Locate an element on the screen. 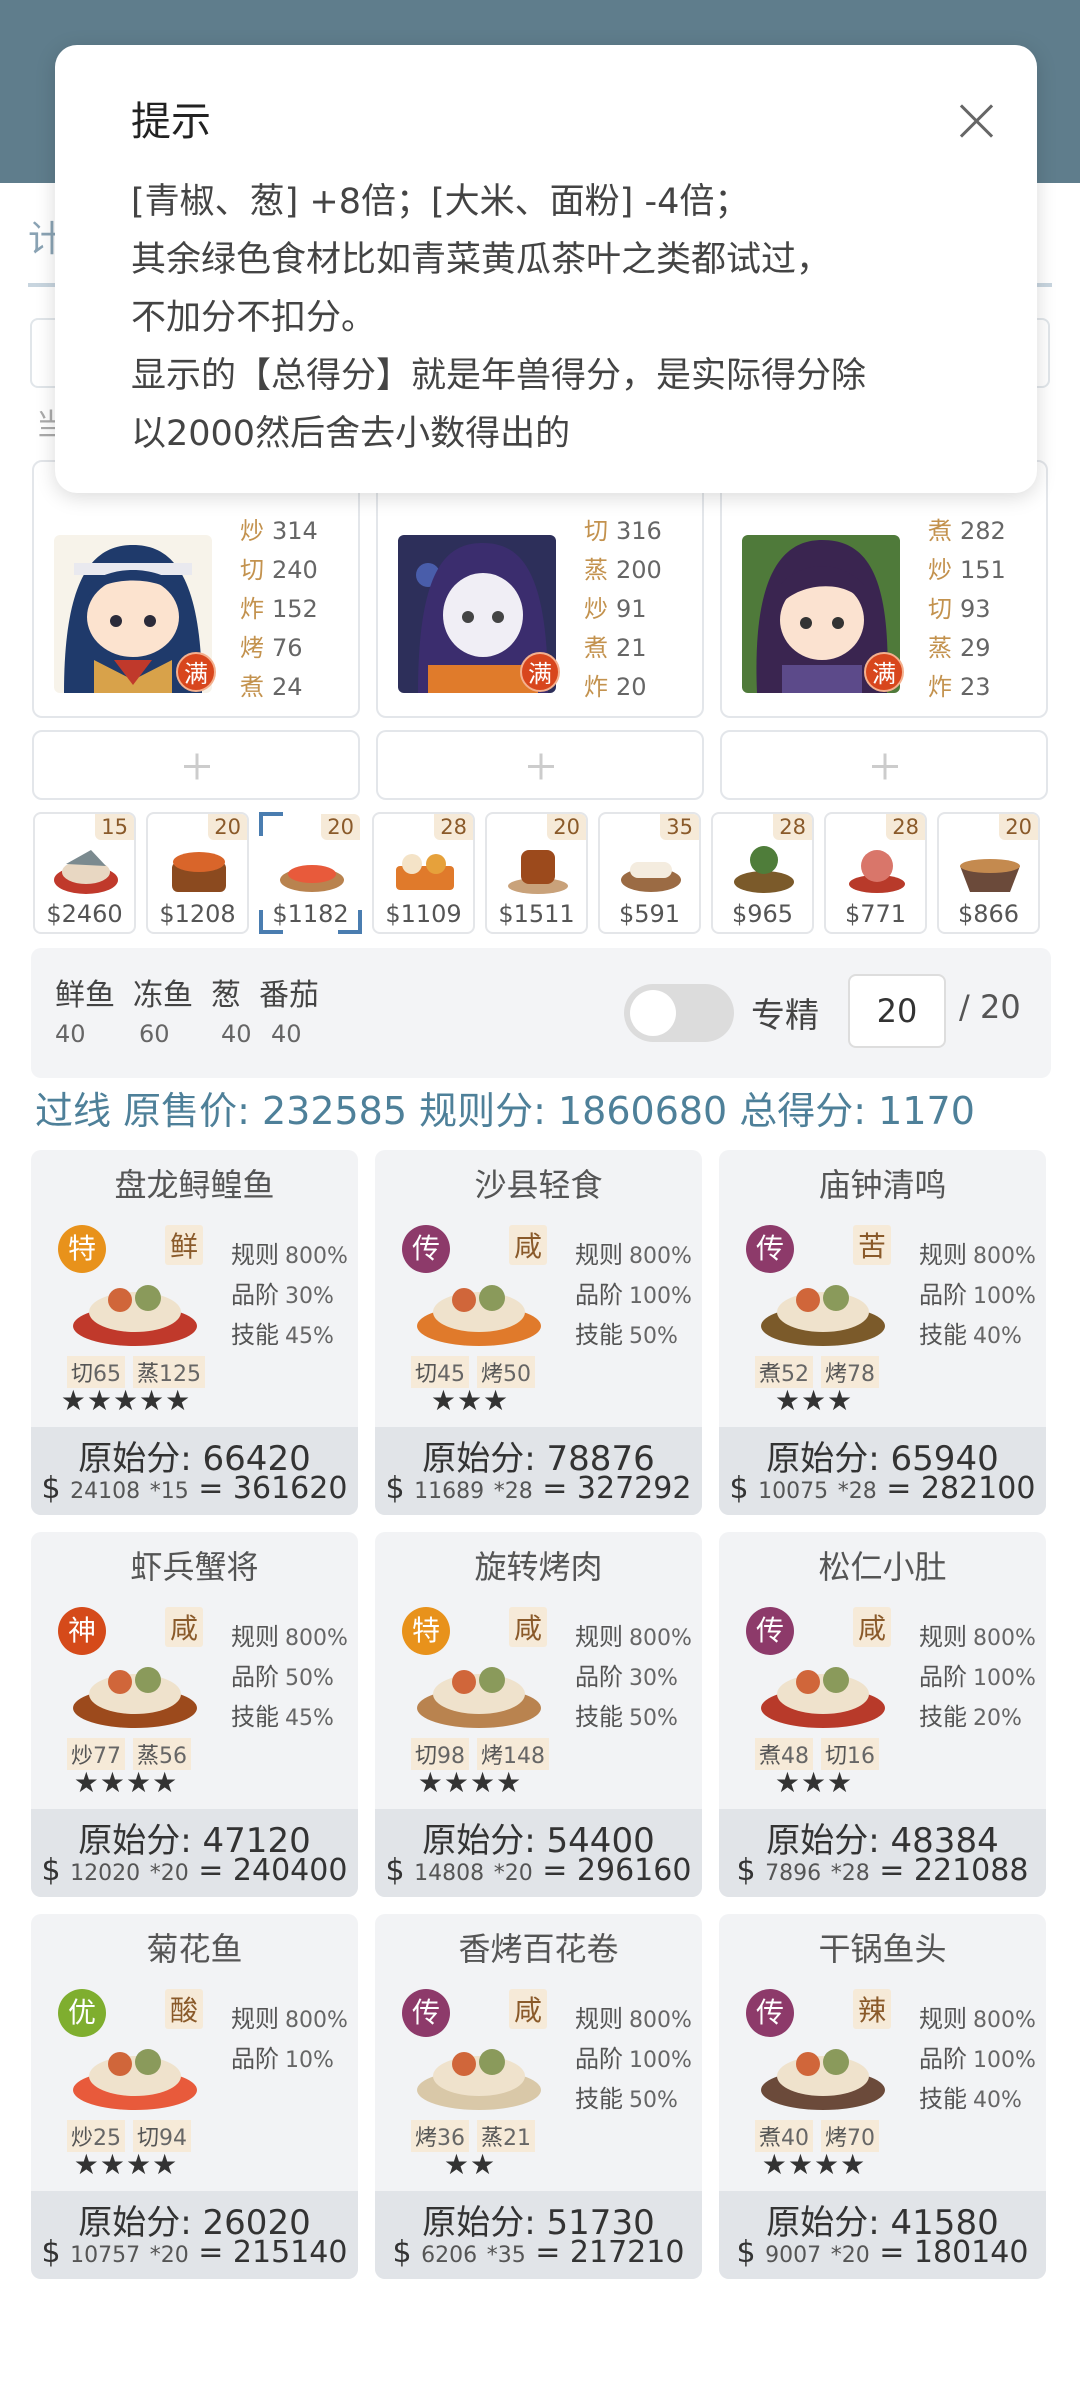  dish-chip: 35 $591 is located at coordinates (649, 873).